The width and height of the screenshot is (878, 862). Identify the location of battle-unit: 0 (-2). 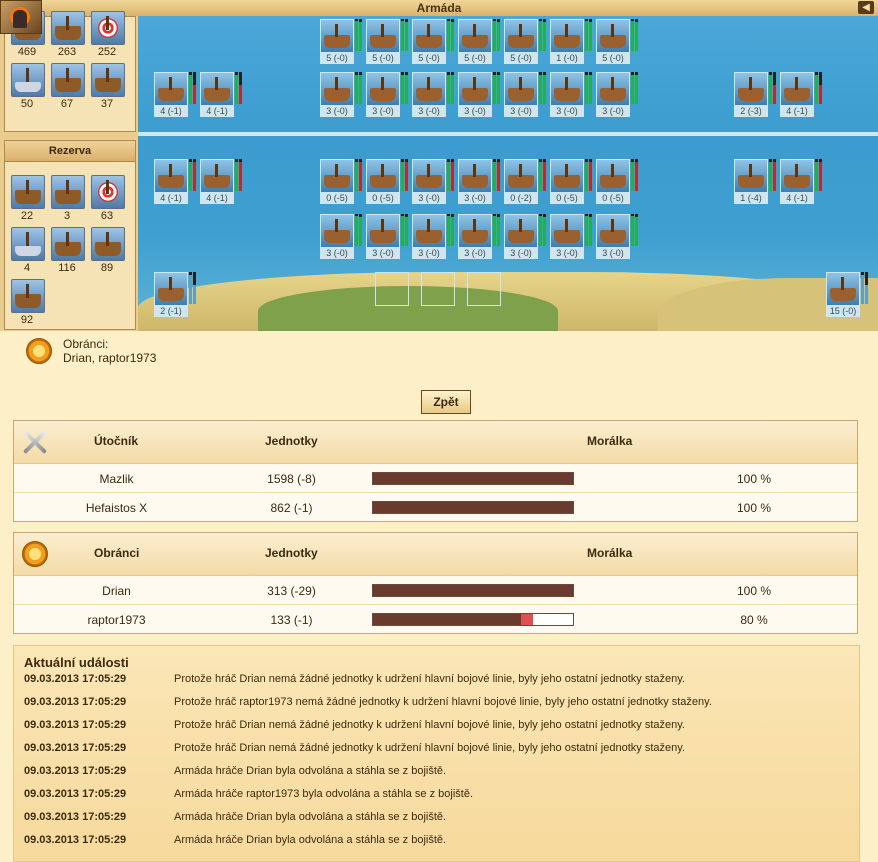
(526, 182).